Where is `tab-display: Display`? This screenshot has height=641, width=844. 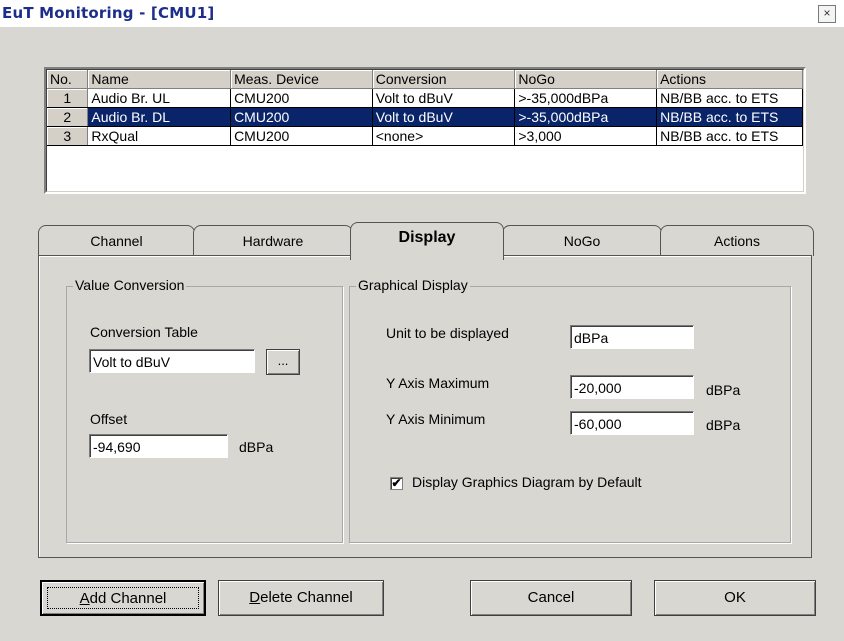
tab-display: Display is located at coordinates (427, 241).